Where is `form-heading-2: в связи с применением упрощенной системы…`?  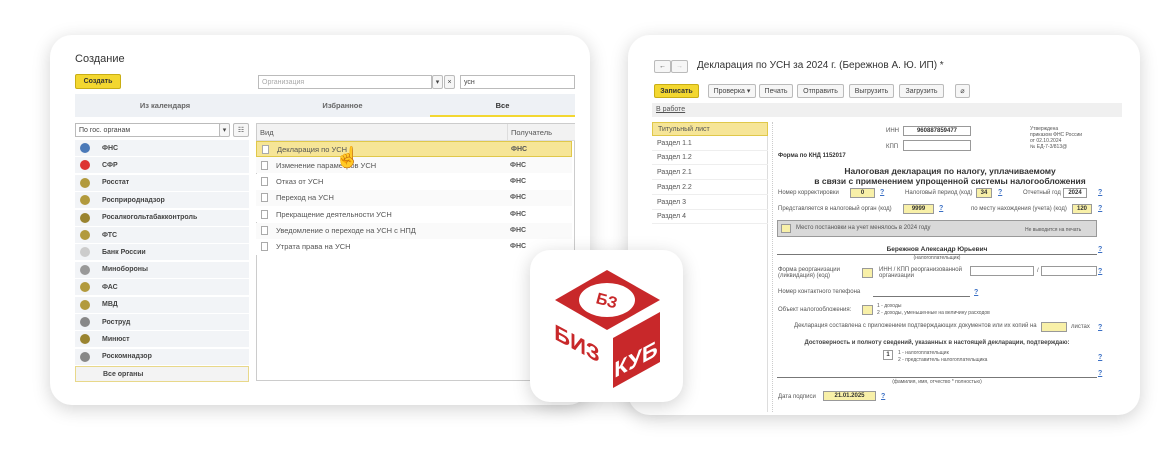
form-heading-2: в связи с применением упрощенной системы… is located at coordinates (950, 181).